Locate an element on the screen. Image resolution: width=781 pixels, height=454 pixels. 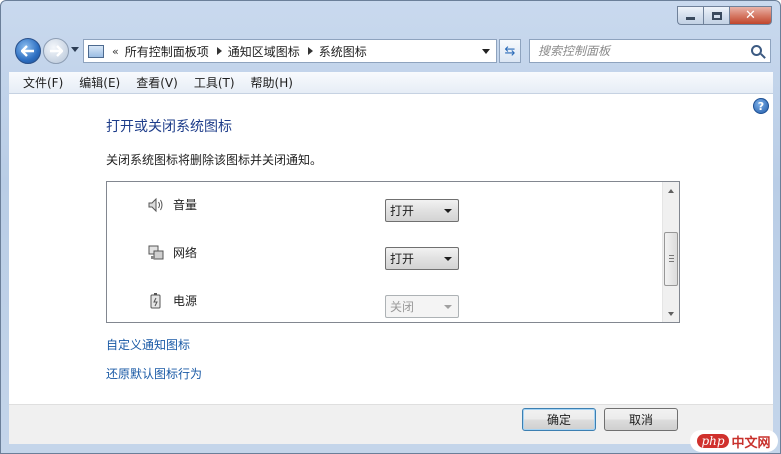
navigation-bar: « 所有控制面板项 通知区域图标 系统图标 ⇆ is located at coordinates (392, 52).